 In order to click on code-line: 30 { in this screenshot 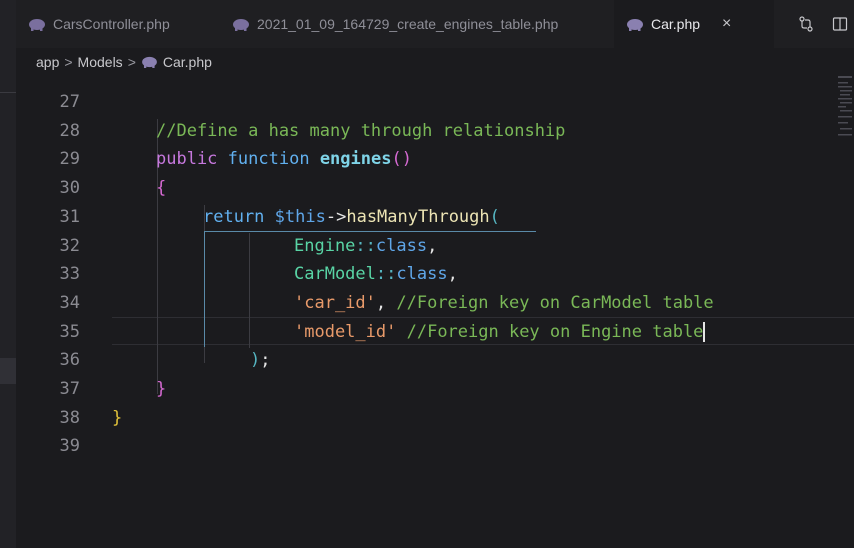, I will do `click(435, 188)`.